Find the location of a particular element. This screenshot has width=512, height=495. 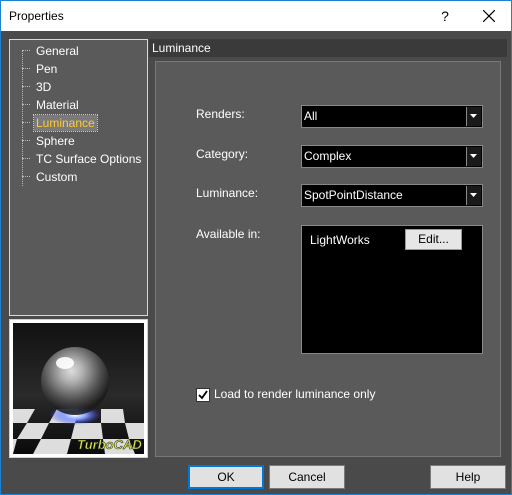

available-item-lightworks: LightWorks is located at coordinates (340, 240).